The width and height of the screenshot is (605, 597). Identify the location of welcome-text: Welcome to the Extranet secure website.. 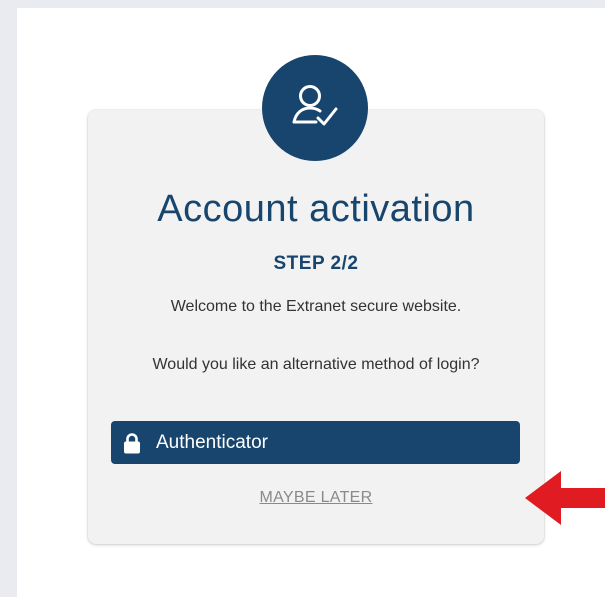
(316, 306).